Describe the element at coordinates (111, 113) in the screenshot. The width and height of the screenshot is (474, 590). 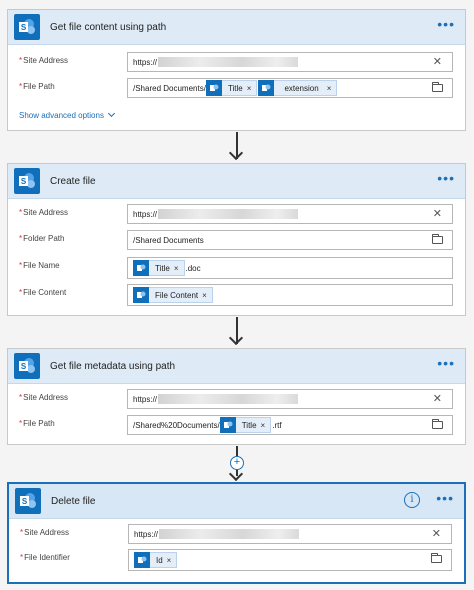
I see `chevron-down-icon` at that location.